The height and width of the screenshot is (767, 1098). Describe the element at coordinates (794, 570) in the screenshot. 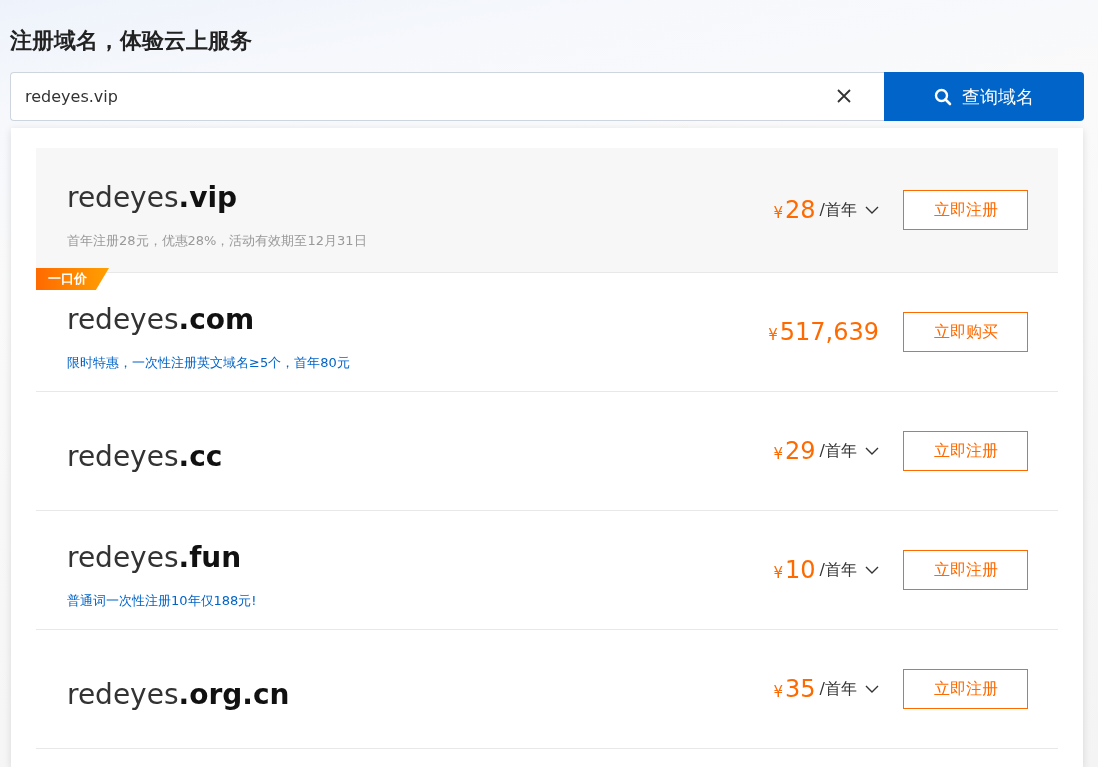

I see `price: ¥10` at that location.